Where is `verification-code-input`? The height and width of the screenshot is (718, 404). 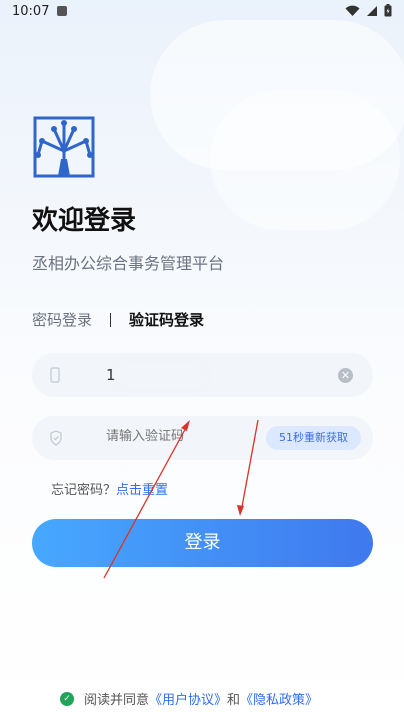 verification-code-input is located at coordinates (191, 436).